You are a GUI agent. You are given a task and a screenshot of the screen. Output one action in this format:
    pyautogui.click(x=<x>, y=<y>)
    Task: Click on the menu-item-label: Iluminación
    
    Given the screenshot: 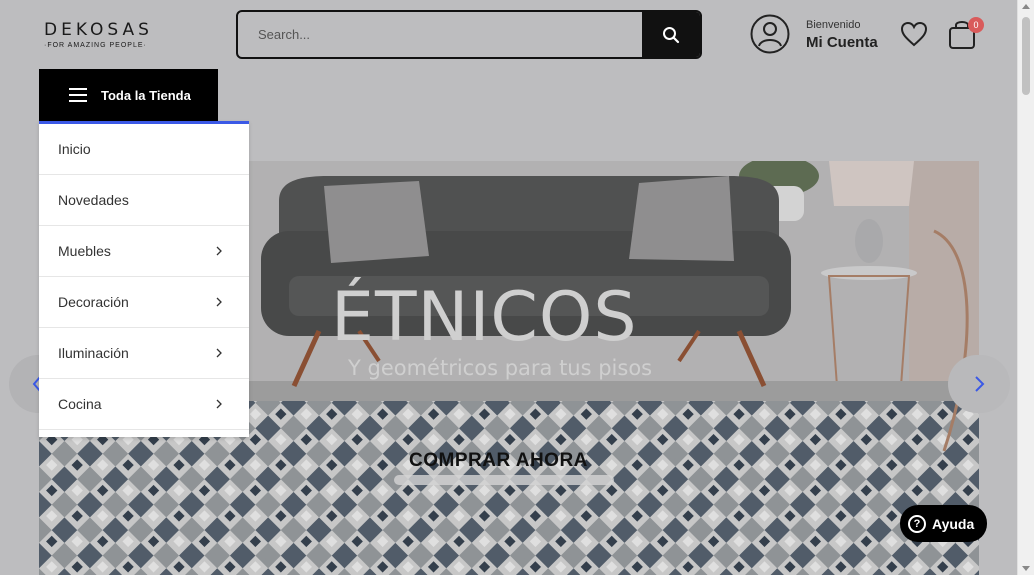 What is the action you would take?
    pyautogui.click(x=93, y=353)
    